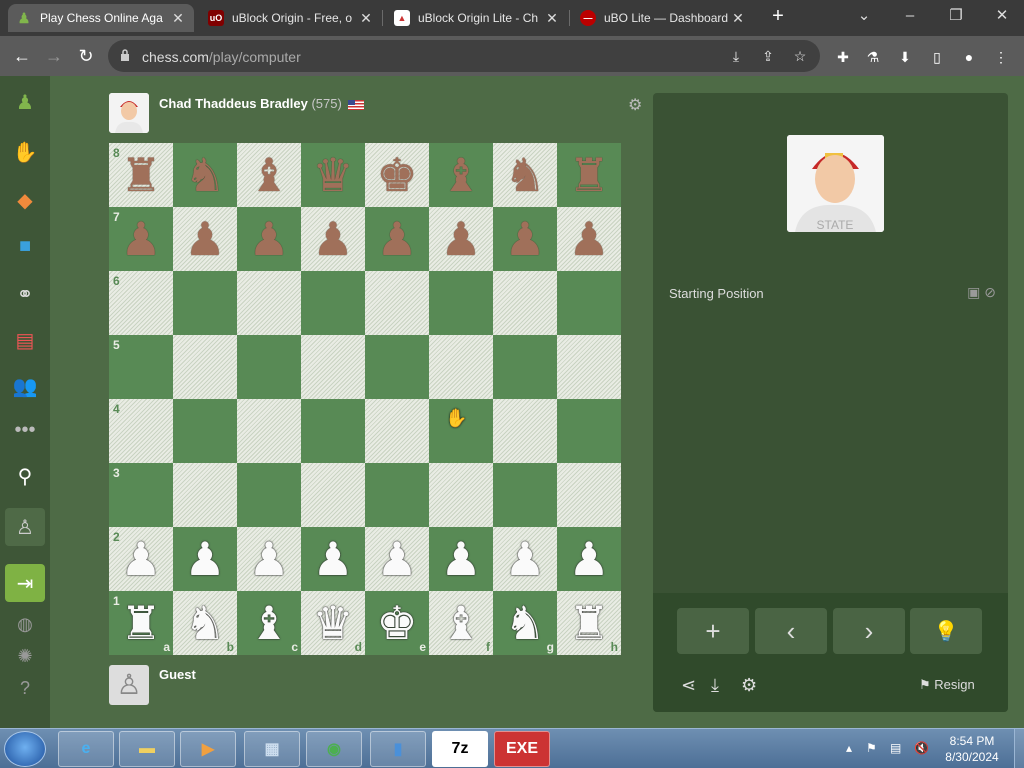 This screenshot has height=768, width=1024. Describe the element at coordinates (800, 56) in the screenshot. I see `bookmark-star-icon: ☆` at that location.